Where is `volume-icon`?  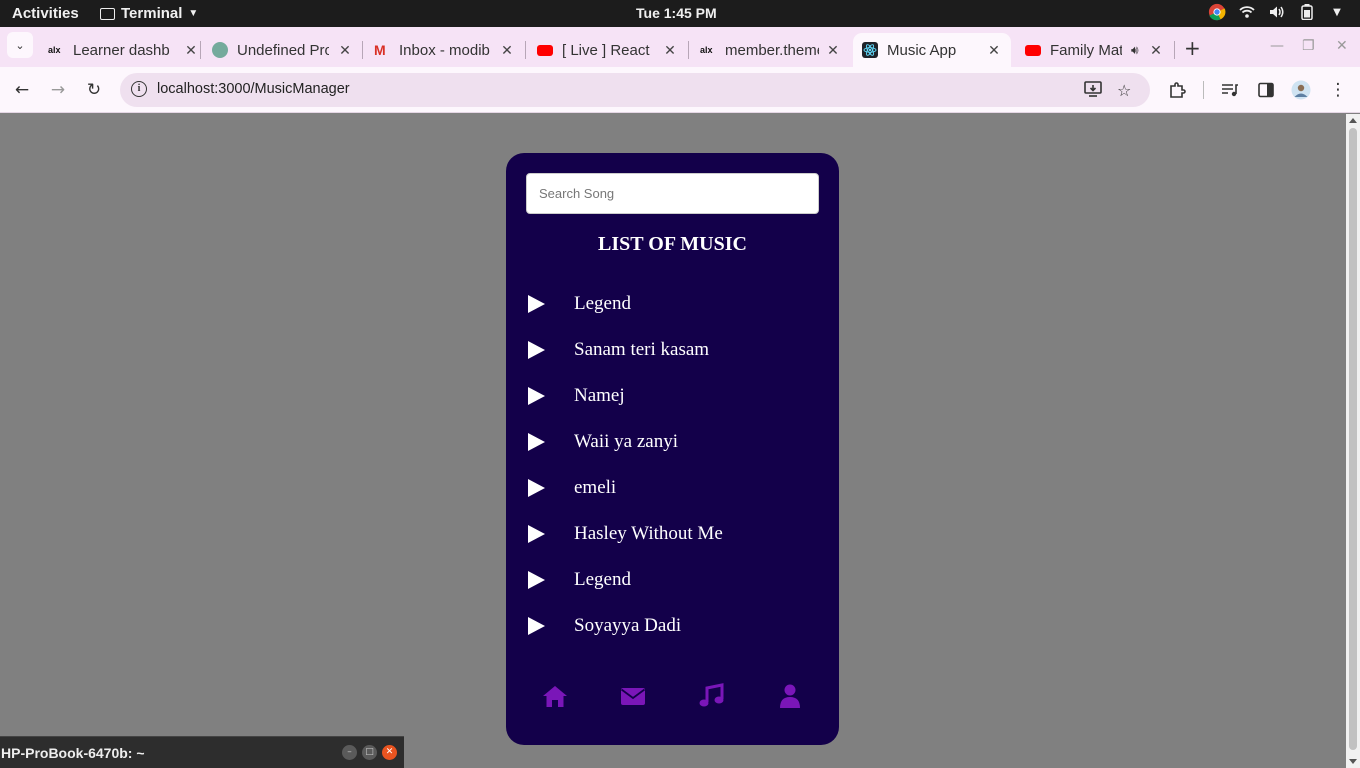 volume-icon is located at coordinates (1277, 12).